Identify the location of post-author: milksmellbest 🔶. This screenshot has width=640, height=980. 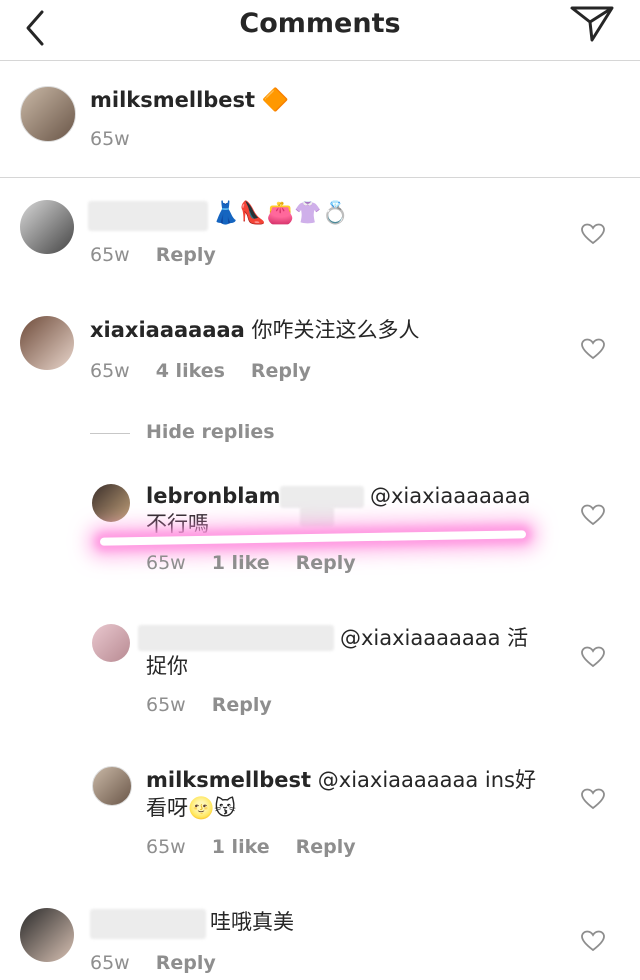
(189, 100).